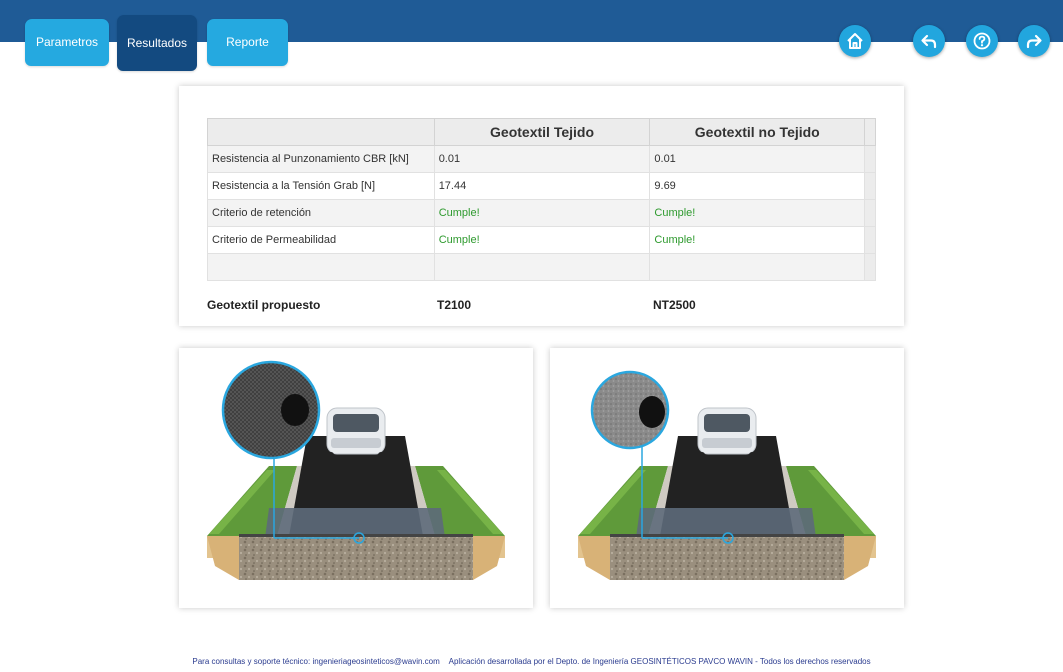 This screenshot has width=1063, height=672. Describe the element at coordinates (870, 132) in the screenshot. I see `table-scrollbar-top` at that location.